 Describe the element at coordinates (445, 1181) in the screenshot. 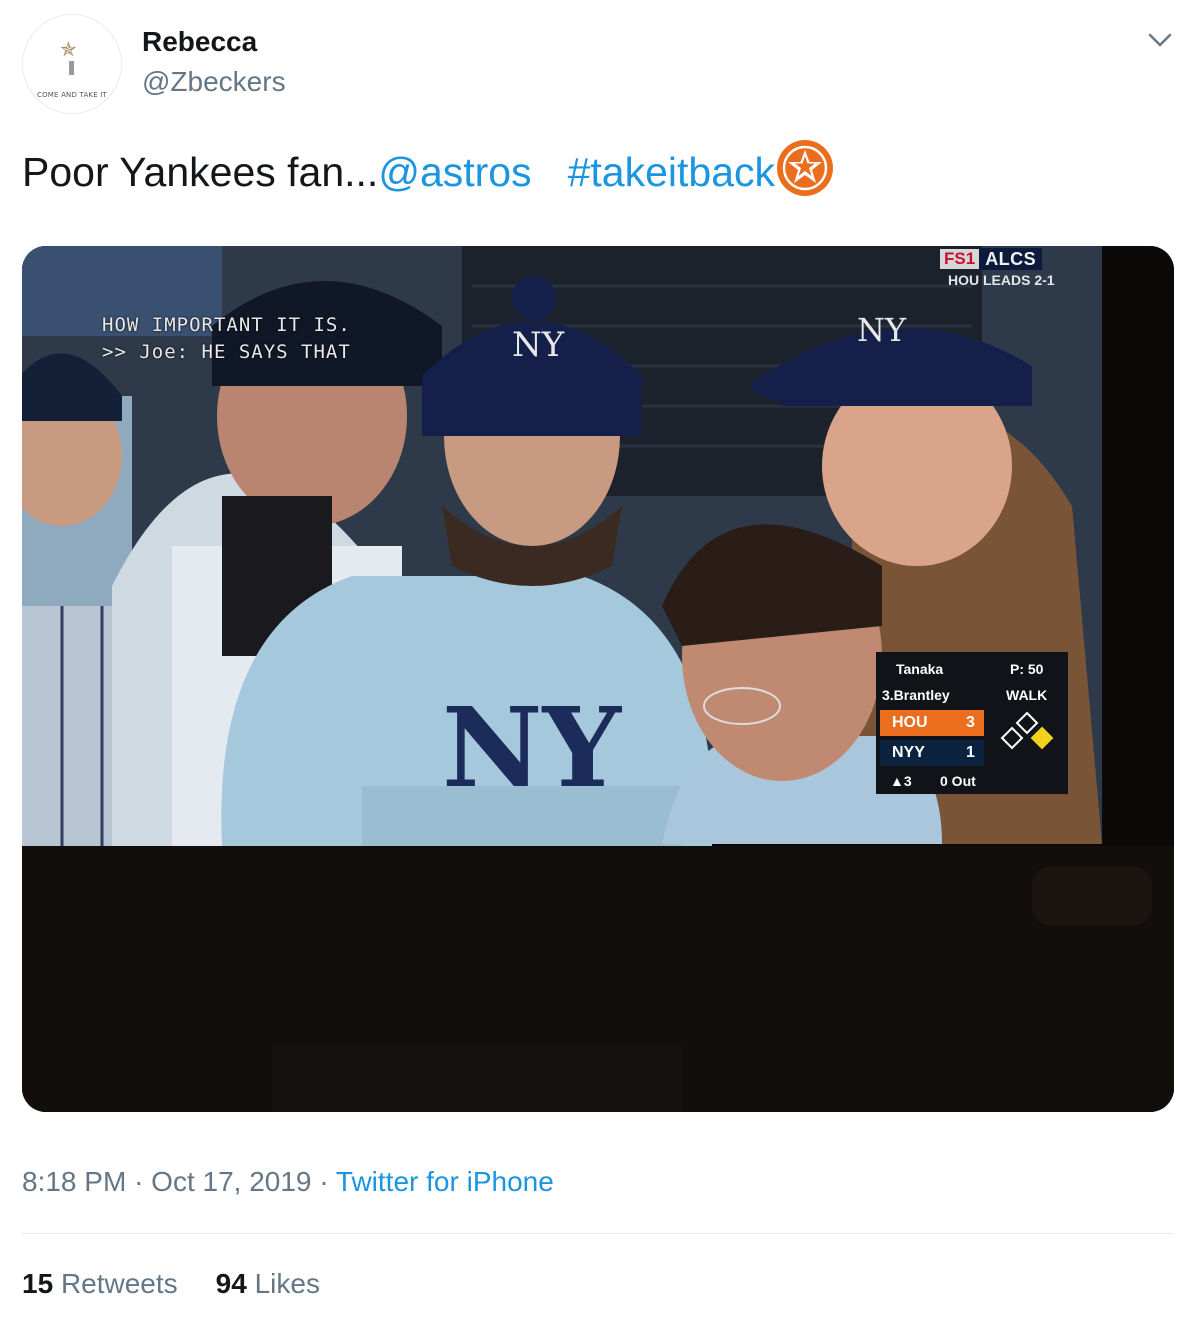

I see `tweet-source-link: Twitter for iPhone` at that location.